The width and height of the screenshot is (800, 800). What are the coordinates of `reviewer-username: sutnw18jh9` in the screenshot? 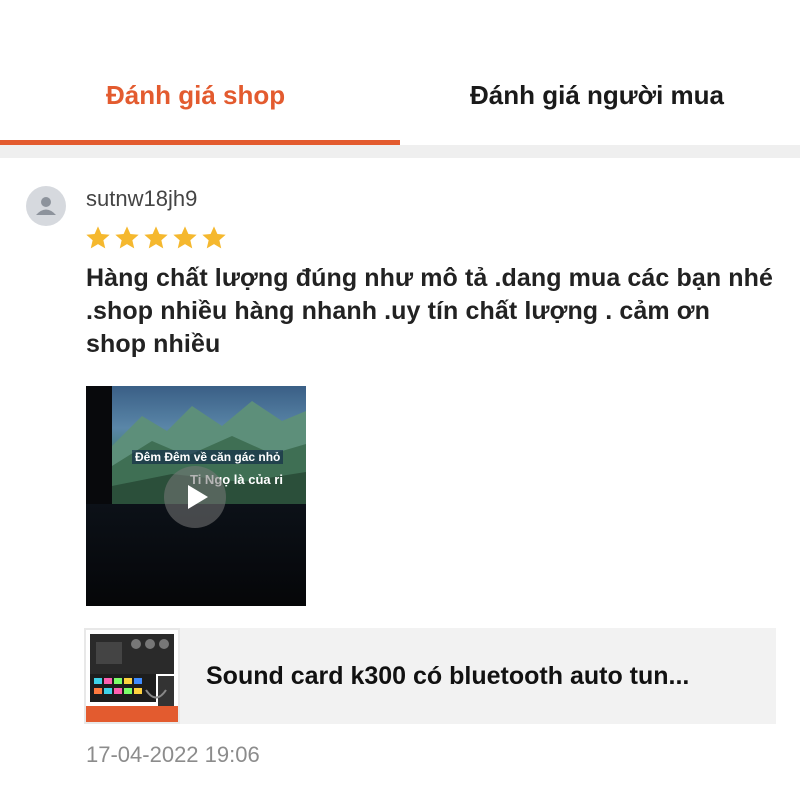 It's located at (142, 198).